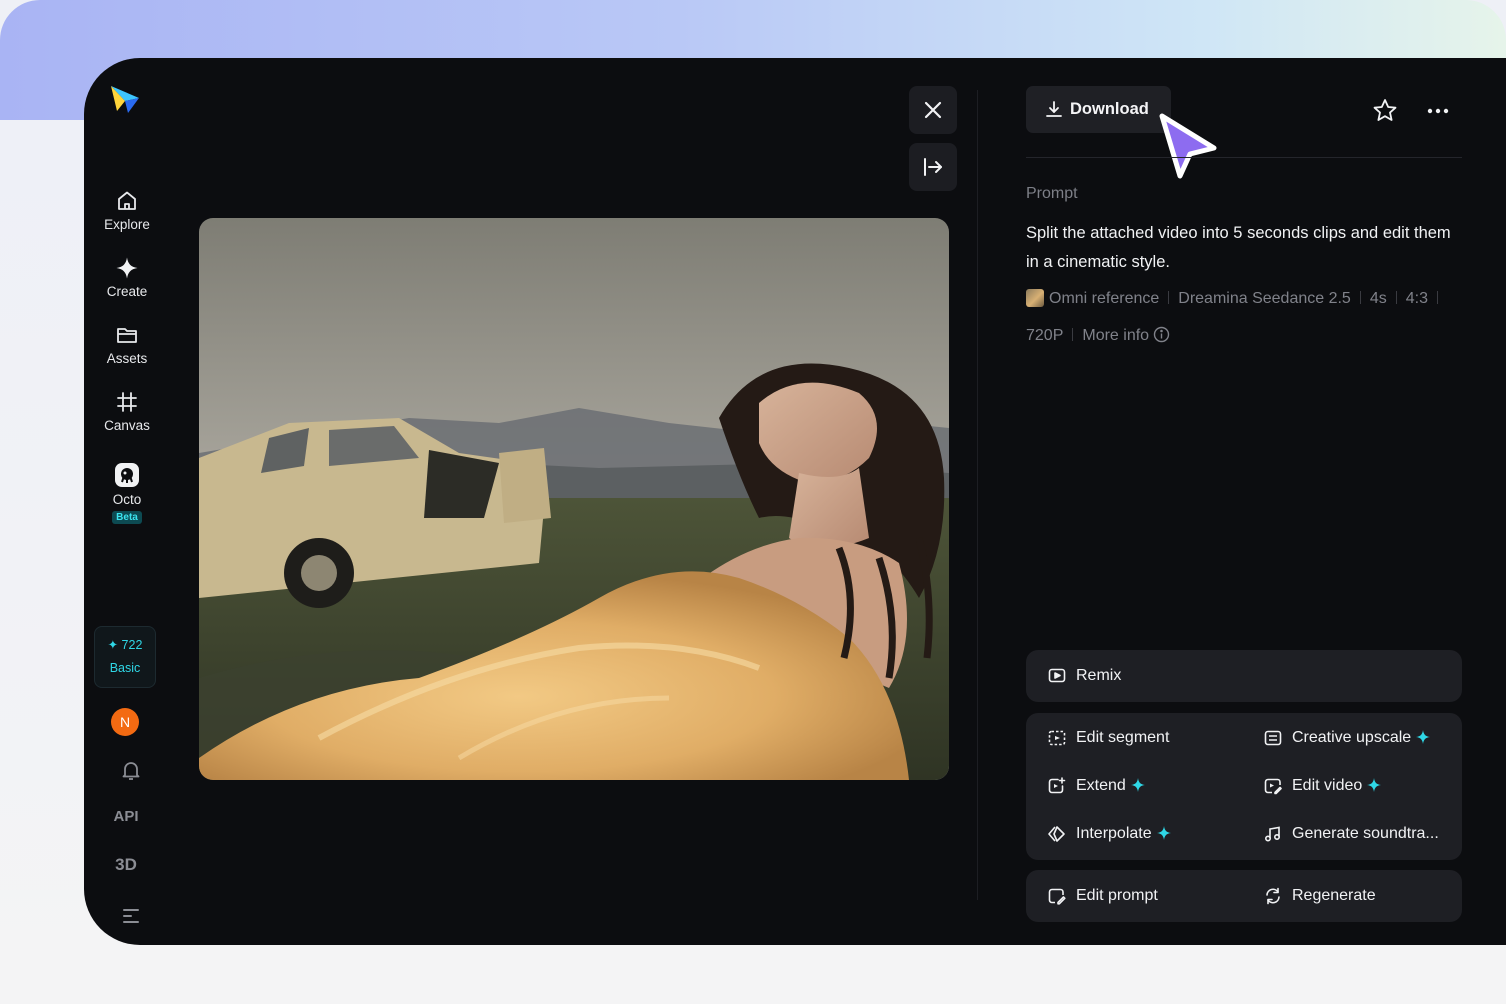  What do you see at coordinates (125, 99) in the screenshot?
I see `app-logo` at bounding box center [125, 99].